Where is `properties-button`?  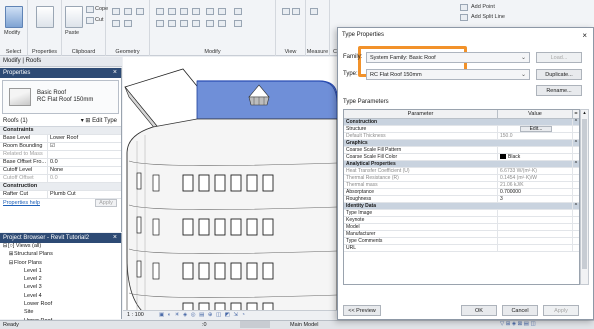
properties-button is located at coordinates (45, 17).